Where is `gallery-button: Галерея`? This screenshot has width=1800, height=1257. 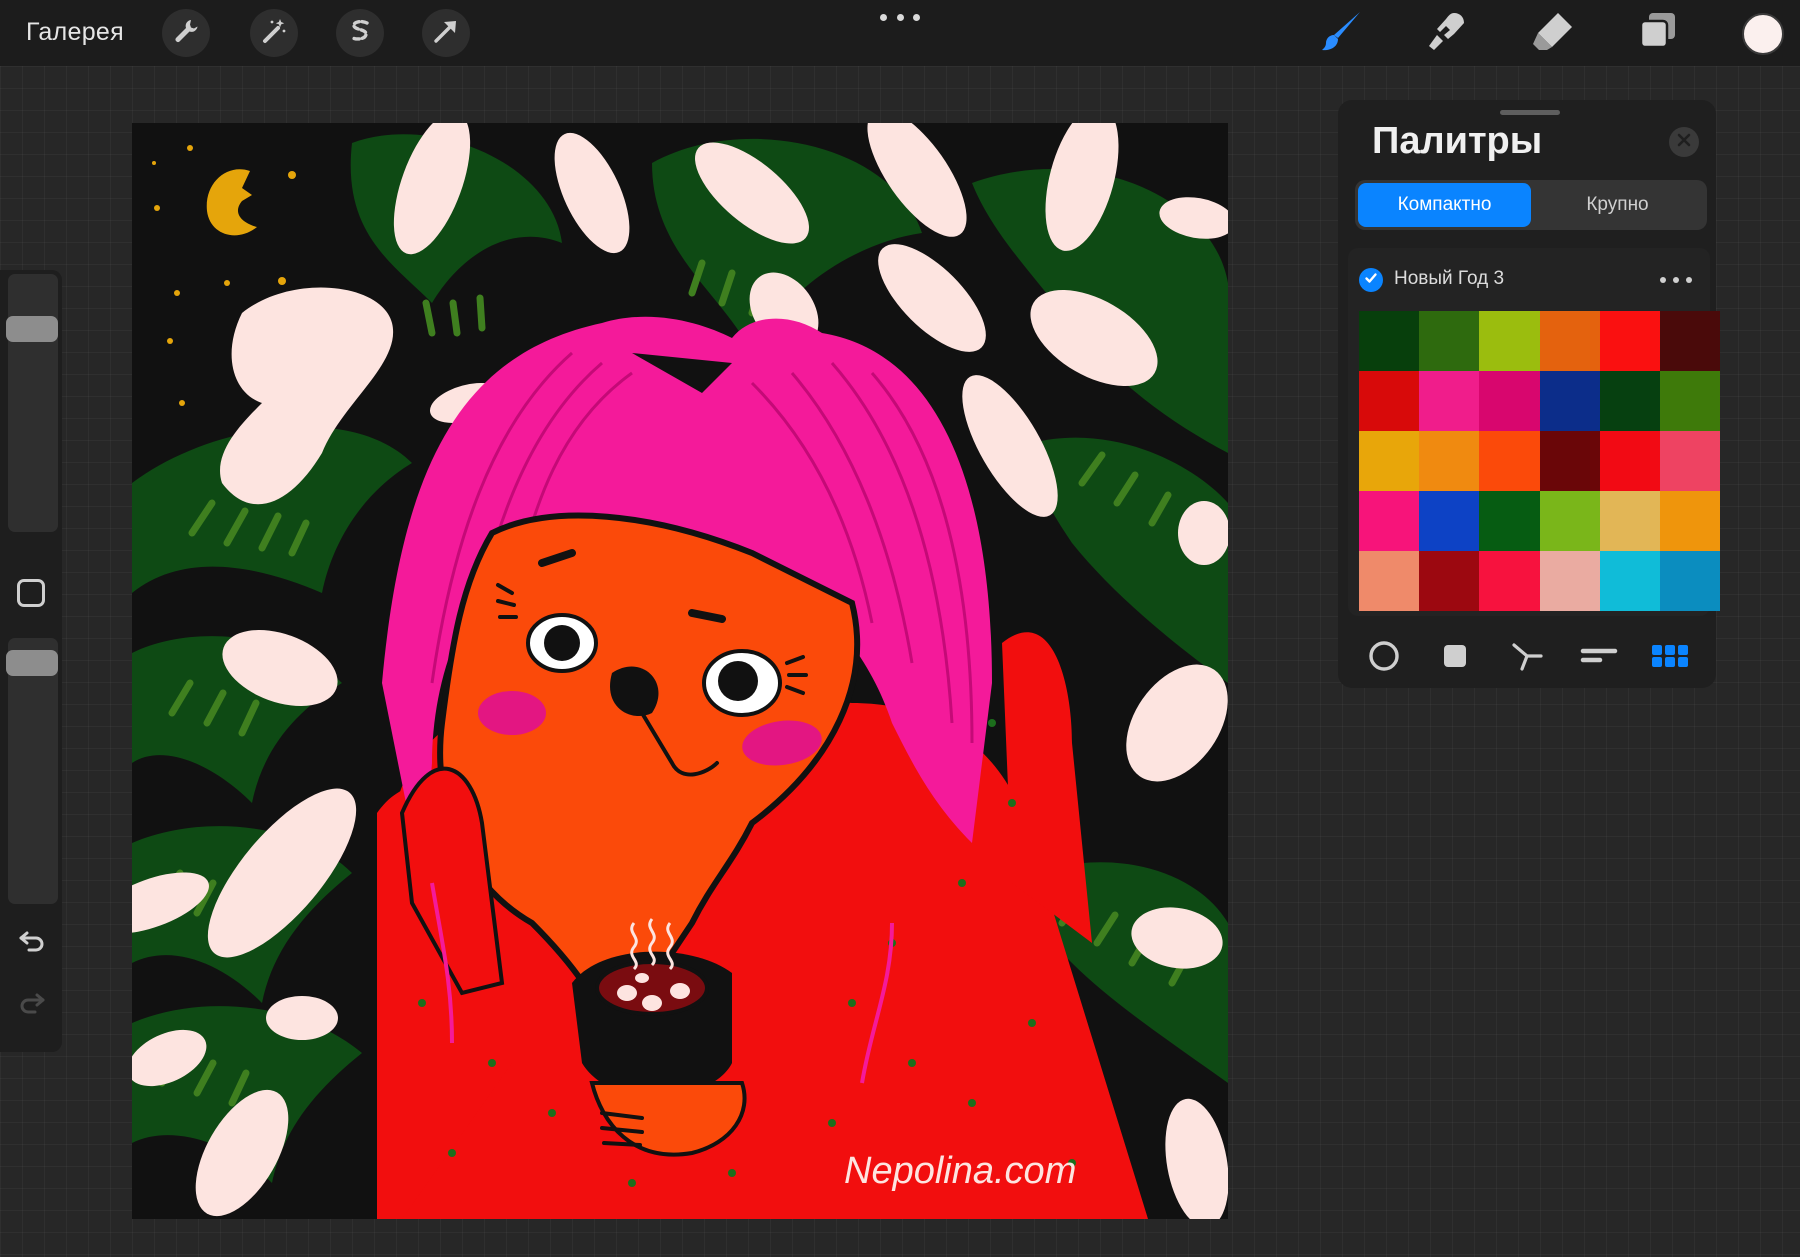 gallery-button: Галерея is located at coordinates (75, 32).